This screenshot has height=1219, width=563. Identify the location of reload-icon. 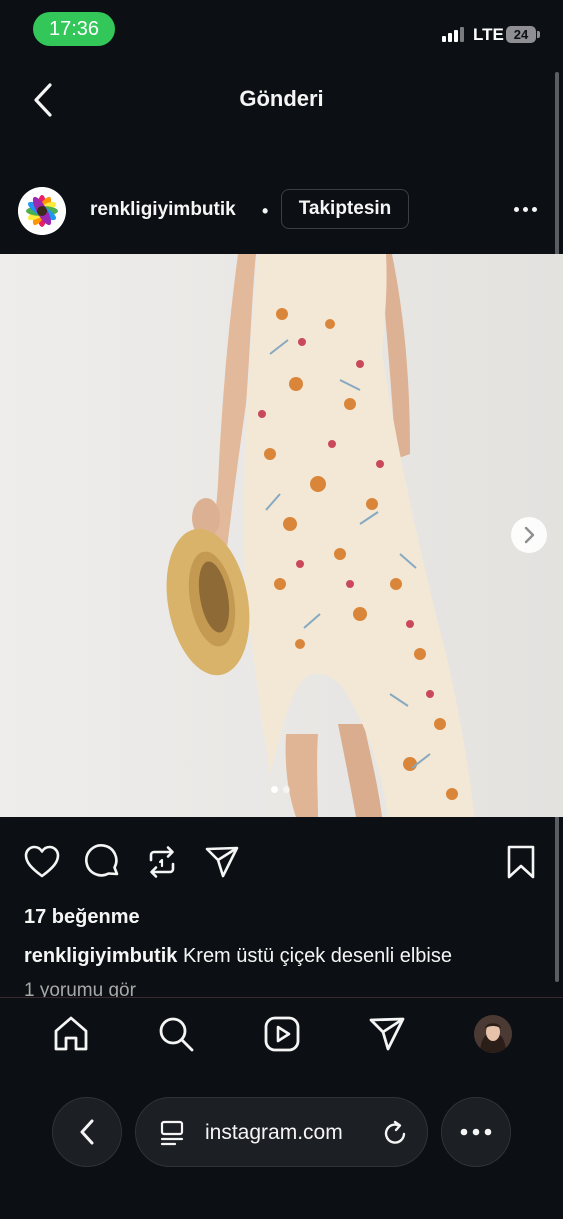
(396, 1133).